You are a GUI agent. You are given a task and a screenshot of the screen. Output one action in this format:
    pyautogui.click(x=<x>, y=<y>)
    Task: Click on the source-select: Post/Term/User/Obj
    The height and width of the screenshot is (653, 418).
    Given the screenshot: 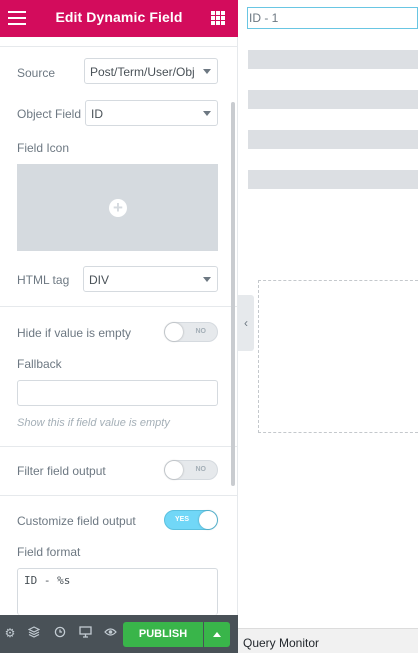 What is the action you would take?
    pyautogui.click(x=151, y=71)
    